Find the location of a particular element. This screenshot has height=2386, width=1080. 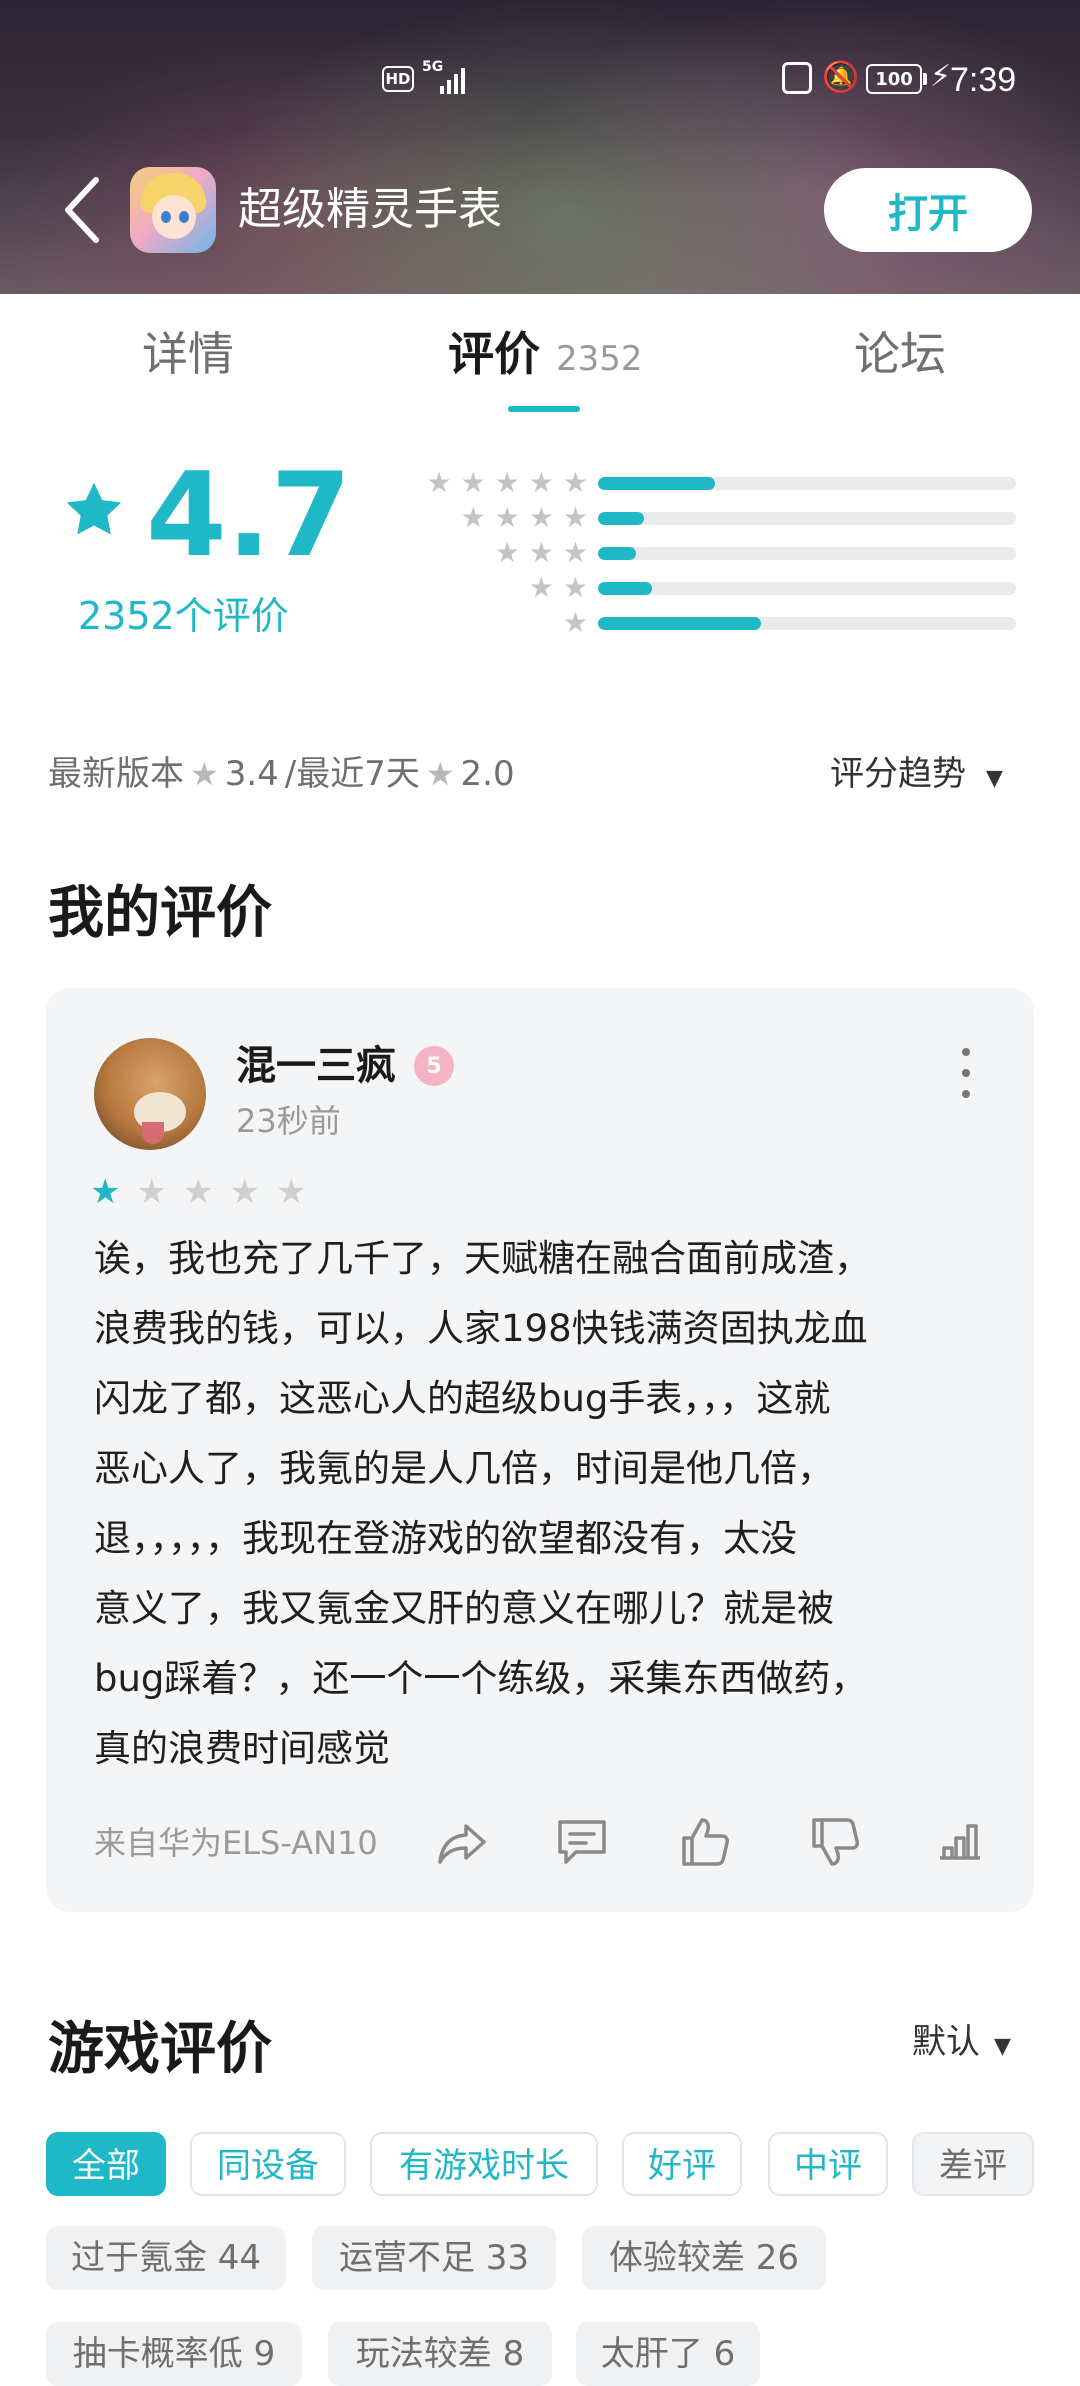

rating-count: 2352个评价 is located at coordinates (183, 616).